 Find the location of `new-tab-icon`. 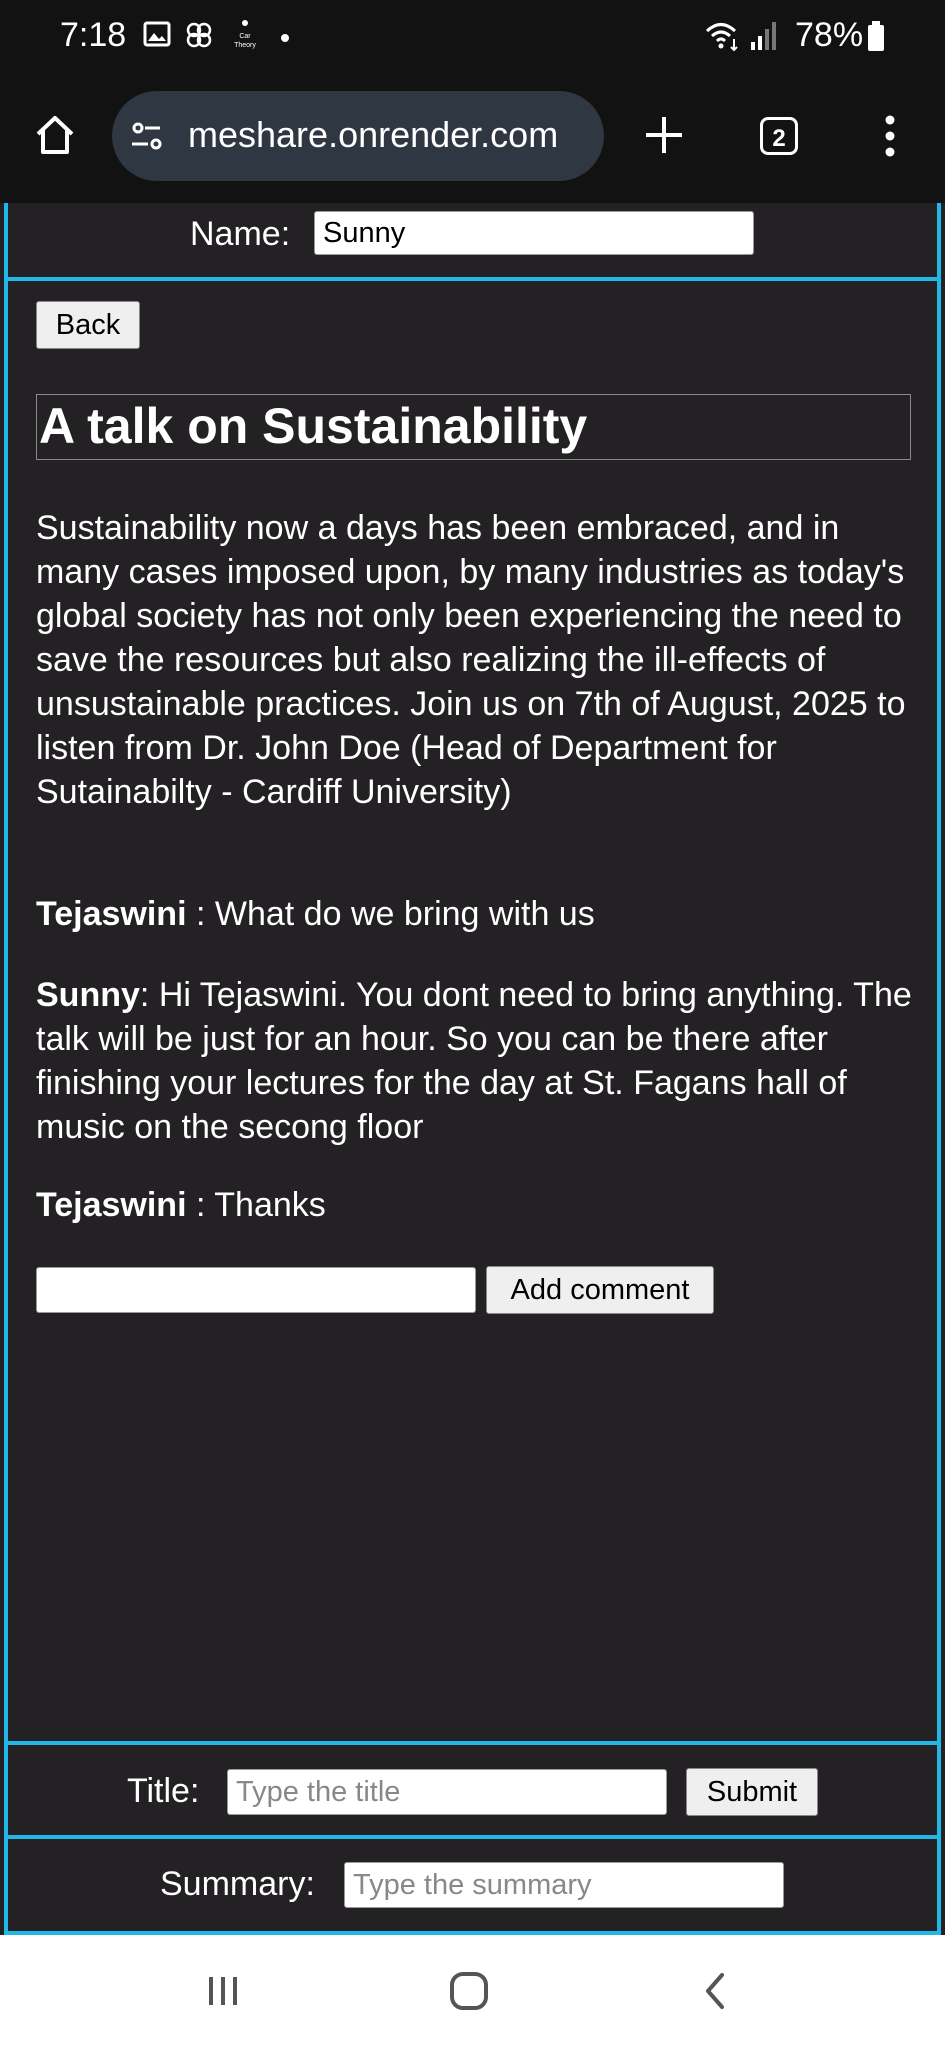

new-tab-icon is located at coordinates (664, 135).